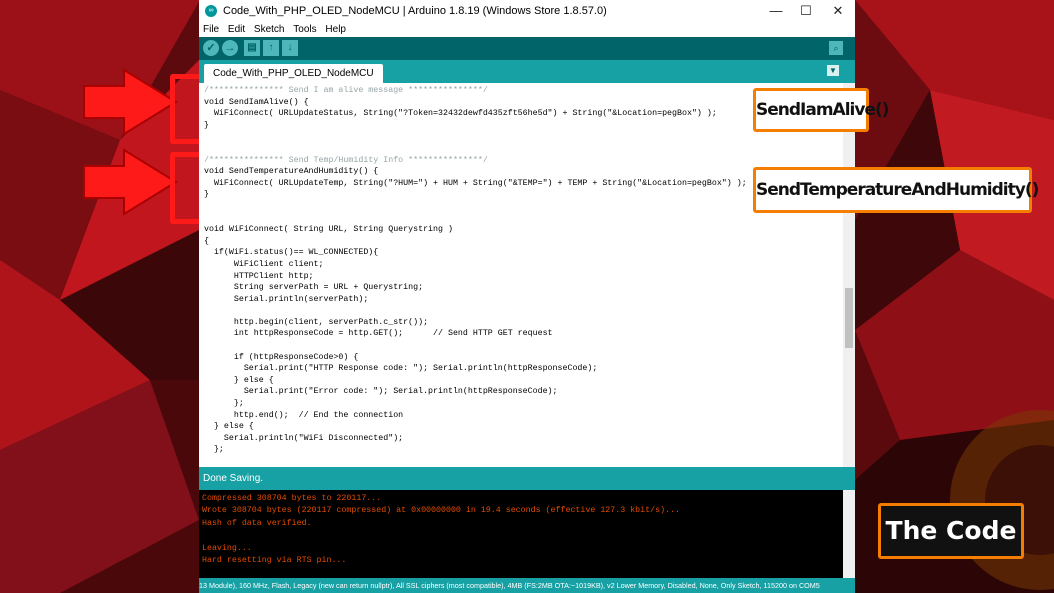 This screenshot has height=593, width=1054. Describe the element at coordinates (836, 48) in the screenshot. I see `serial-monitor-icon: ⌕` at that location.